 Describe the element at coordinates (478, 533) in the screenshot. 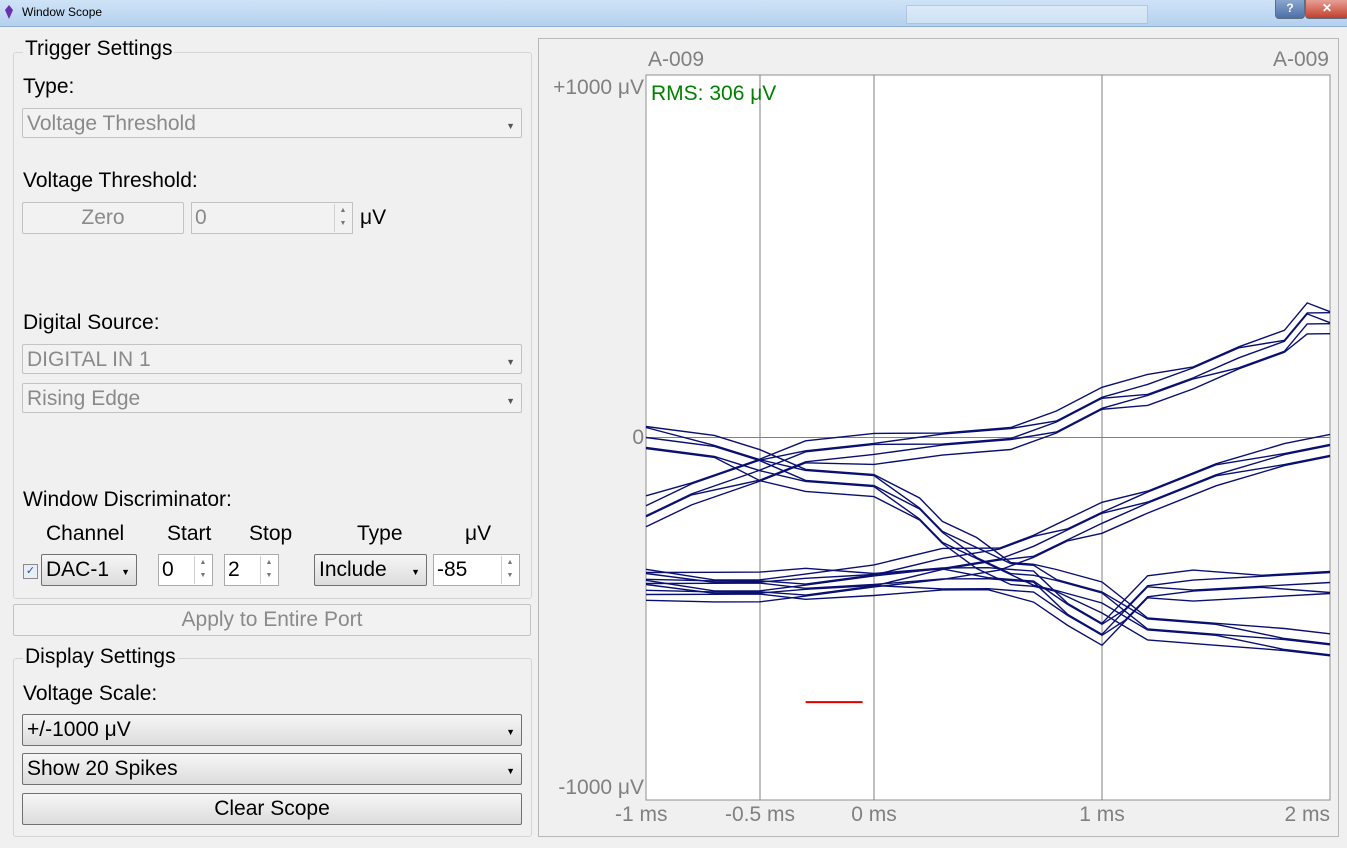

I see `header-uv: μV` at that location.